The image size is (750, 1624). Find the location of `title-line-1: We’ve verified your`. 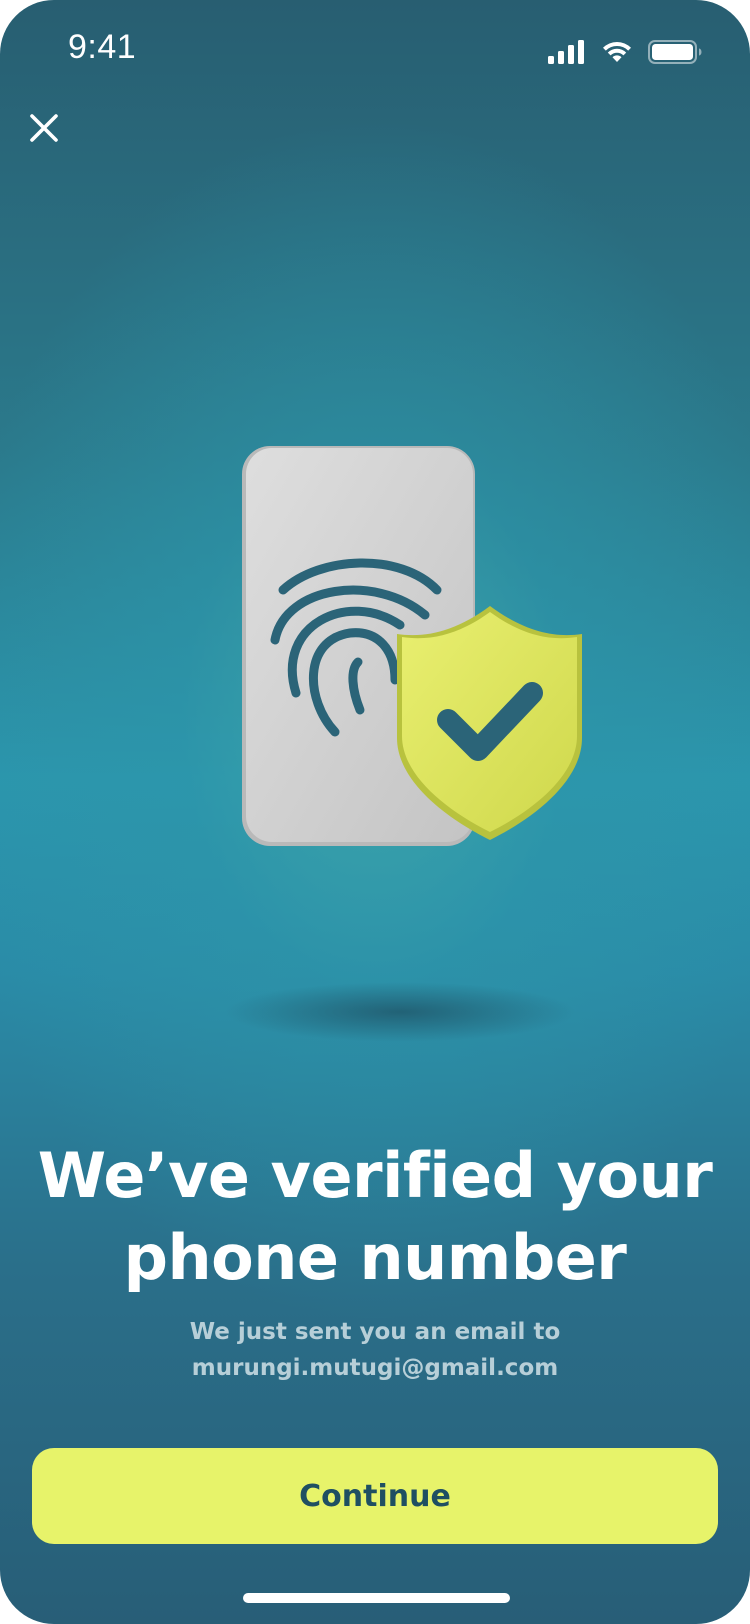

title-line-1: We’ve verified your is located at coordinates (375, 1175).